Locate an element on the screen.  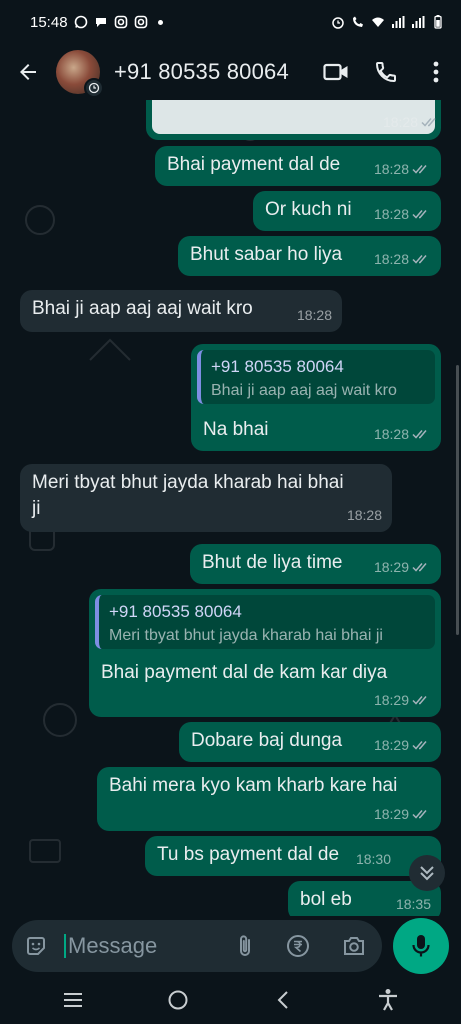
message-text: Bhai ji aap aaj aaj wait kro is located at coordinates (142, 308).